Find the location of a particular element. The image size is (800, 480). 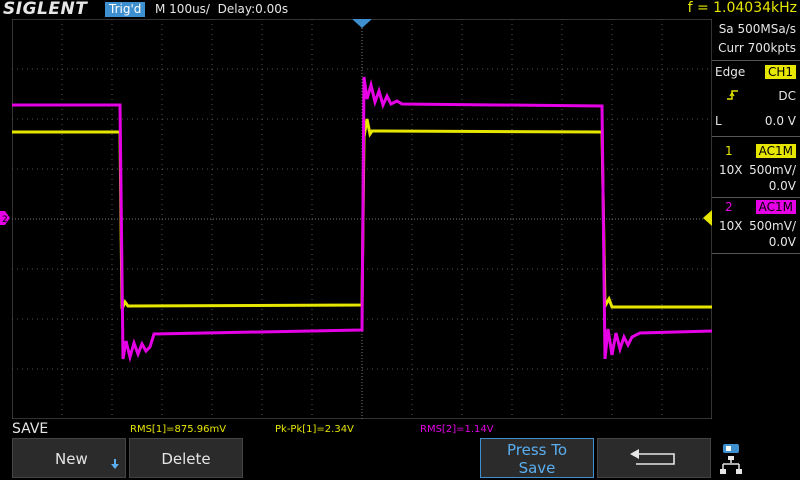

trigger-status-badge: Trig'd is located at coordinates (125, 9).